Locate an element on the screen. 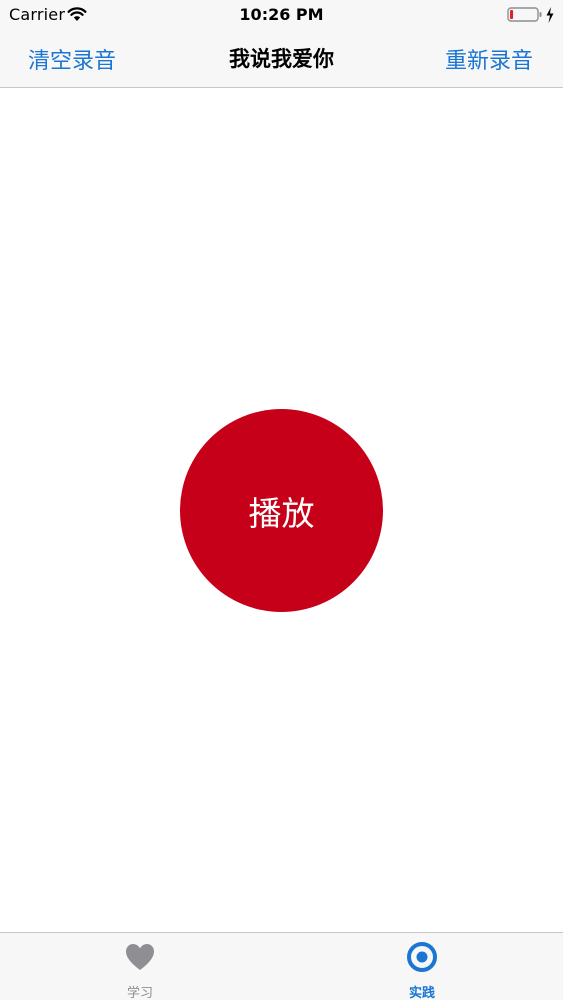  tab-learn: 学习 is located at coordinates (140, 966).